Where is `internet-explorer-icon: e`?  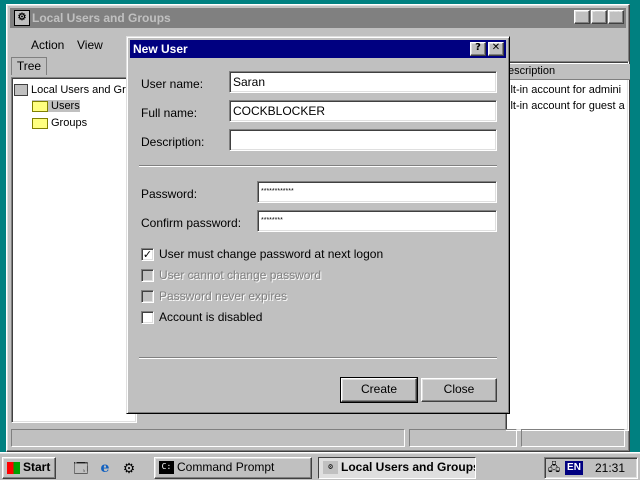
internet-explorer-icon: e is located at coordinates (105, 468).